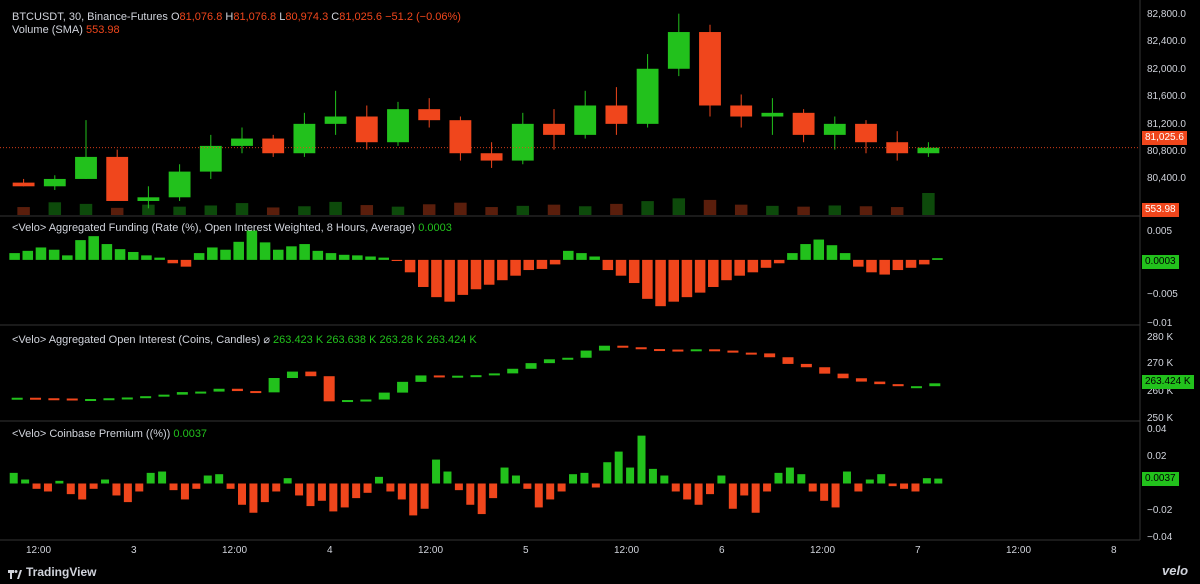  What do you see at coordinates (1160, 231) in the screenshot?
I see `funding-tick: 0.005` at bounding box center [1160, 231].